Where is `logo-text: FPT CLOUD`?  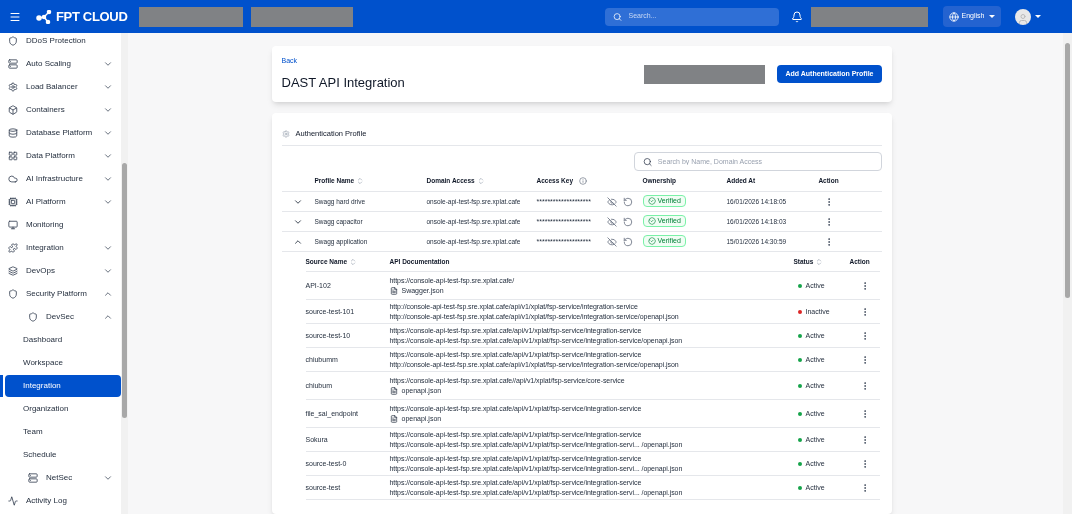 logo-text: FPT CLOUD is located at coordinates (92, 16).